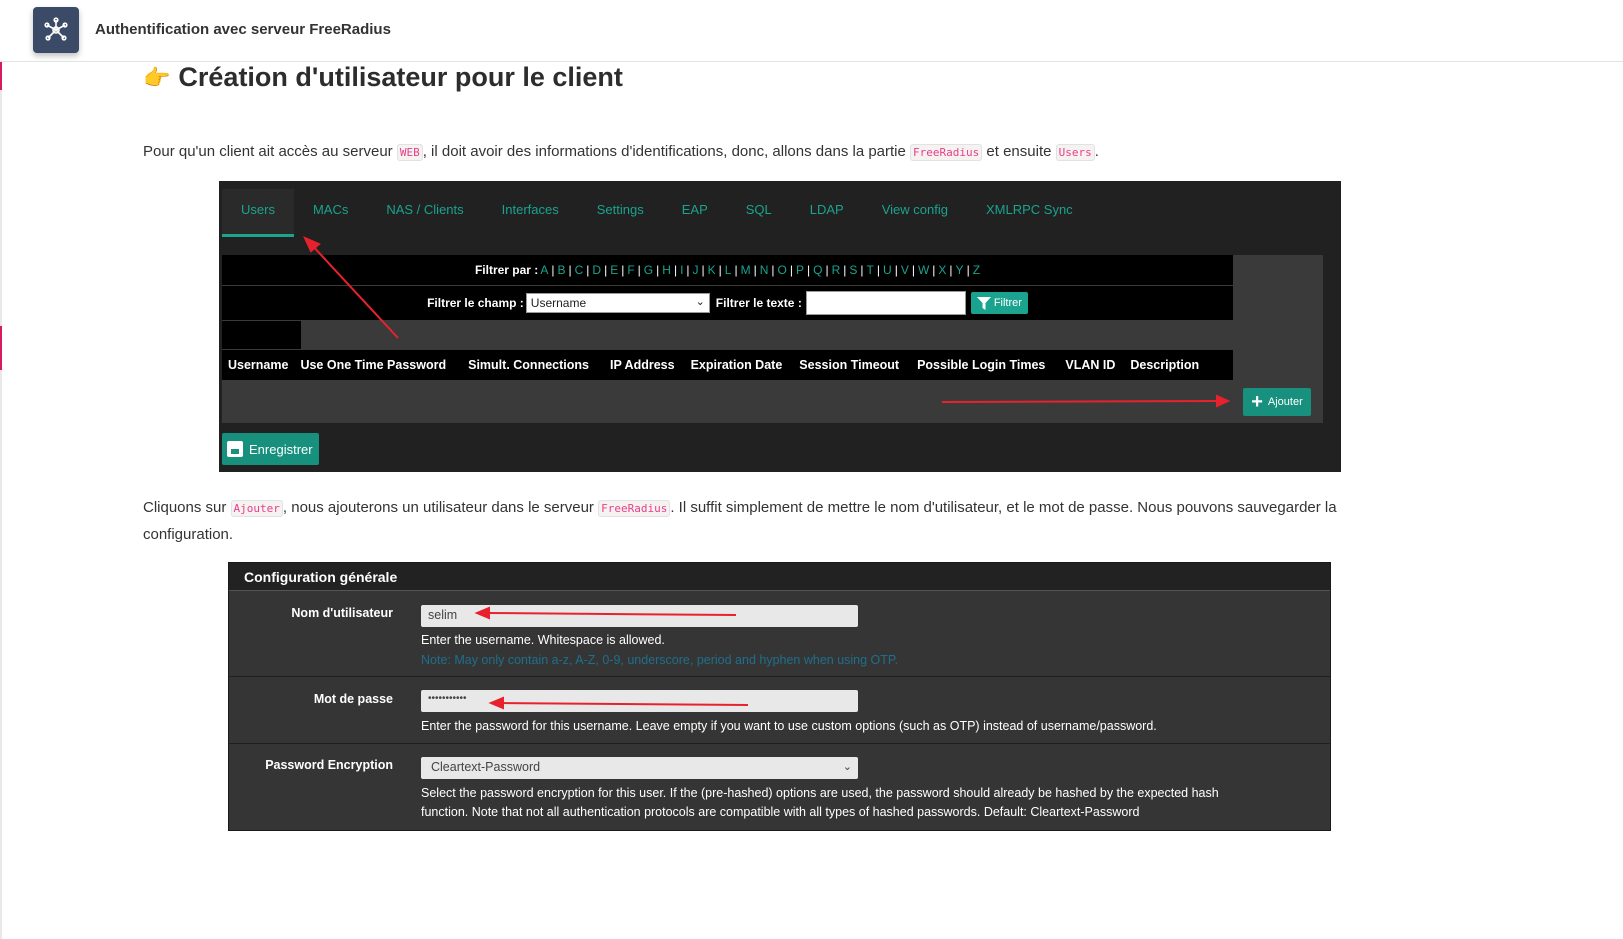  What do you see at coordinates (746, 270) in the screenshot?
I see `letter-filter-link: M` at bounding box center [746, 270].